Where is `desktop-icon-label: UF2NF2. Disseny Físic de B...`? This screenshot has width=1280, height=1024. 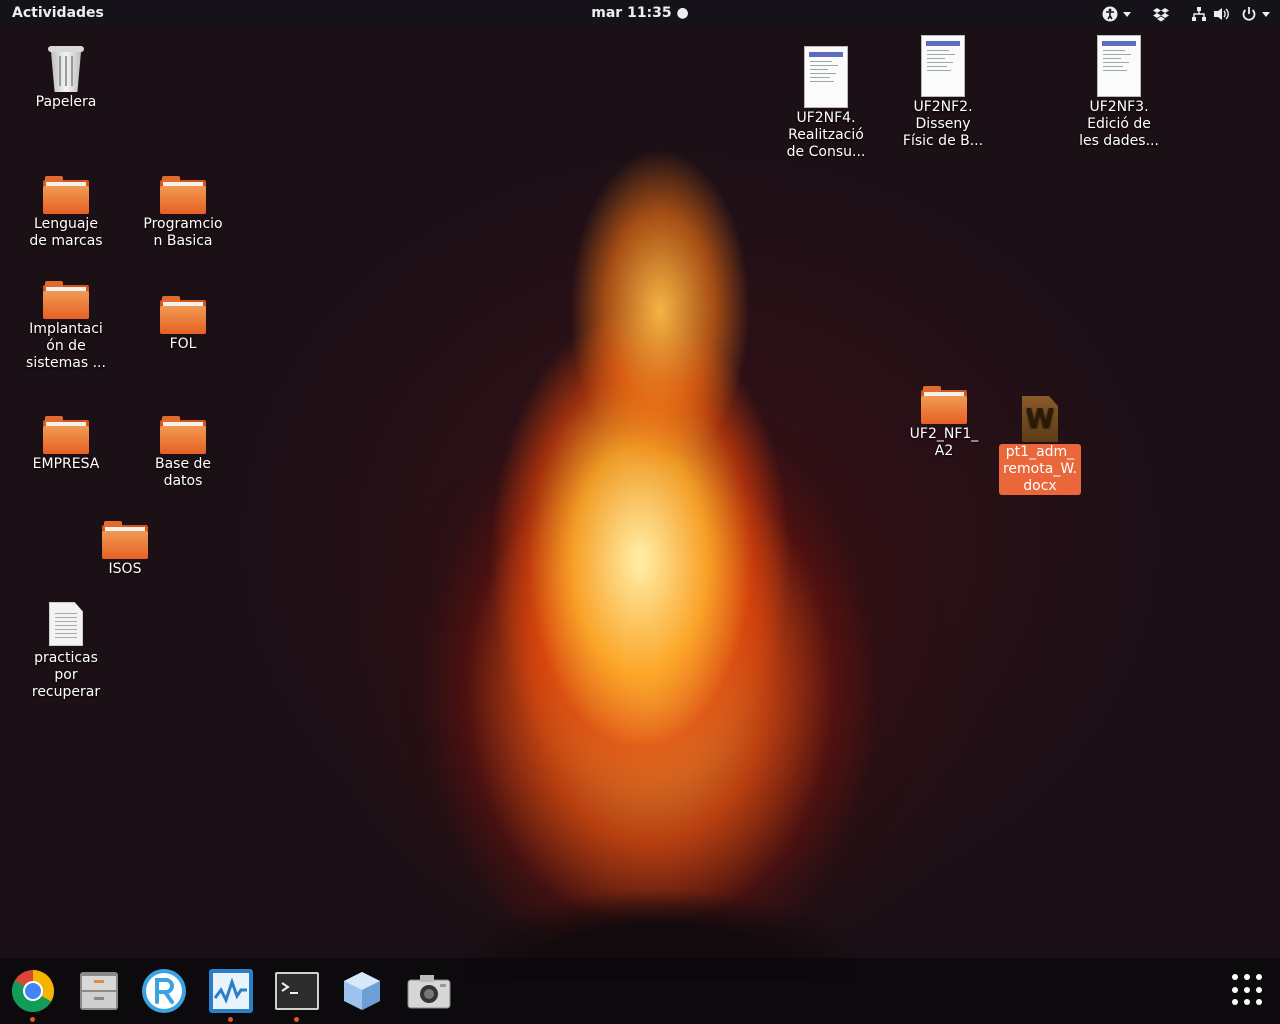
desktop-icon-label: UF2NF2. Disseny Físic de B... is located at coordinates (943, 124).